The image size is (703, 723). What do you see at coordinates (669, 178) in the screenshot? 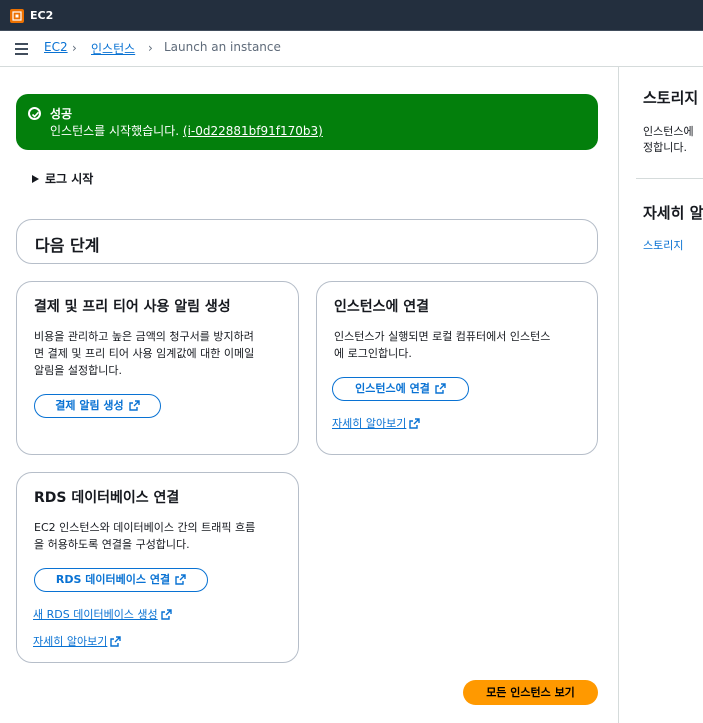
I see `help-panel-divider` at bounding box center [669, 178].